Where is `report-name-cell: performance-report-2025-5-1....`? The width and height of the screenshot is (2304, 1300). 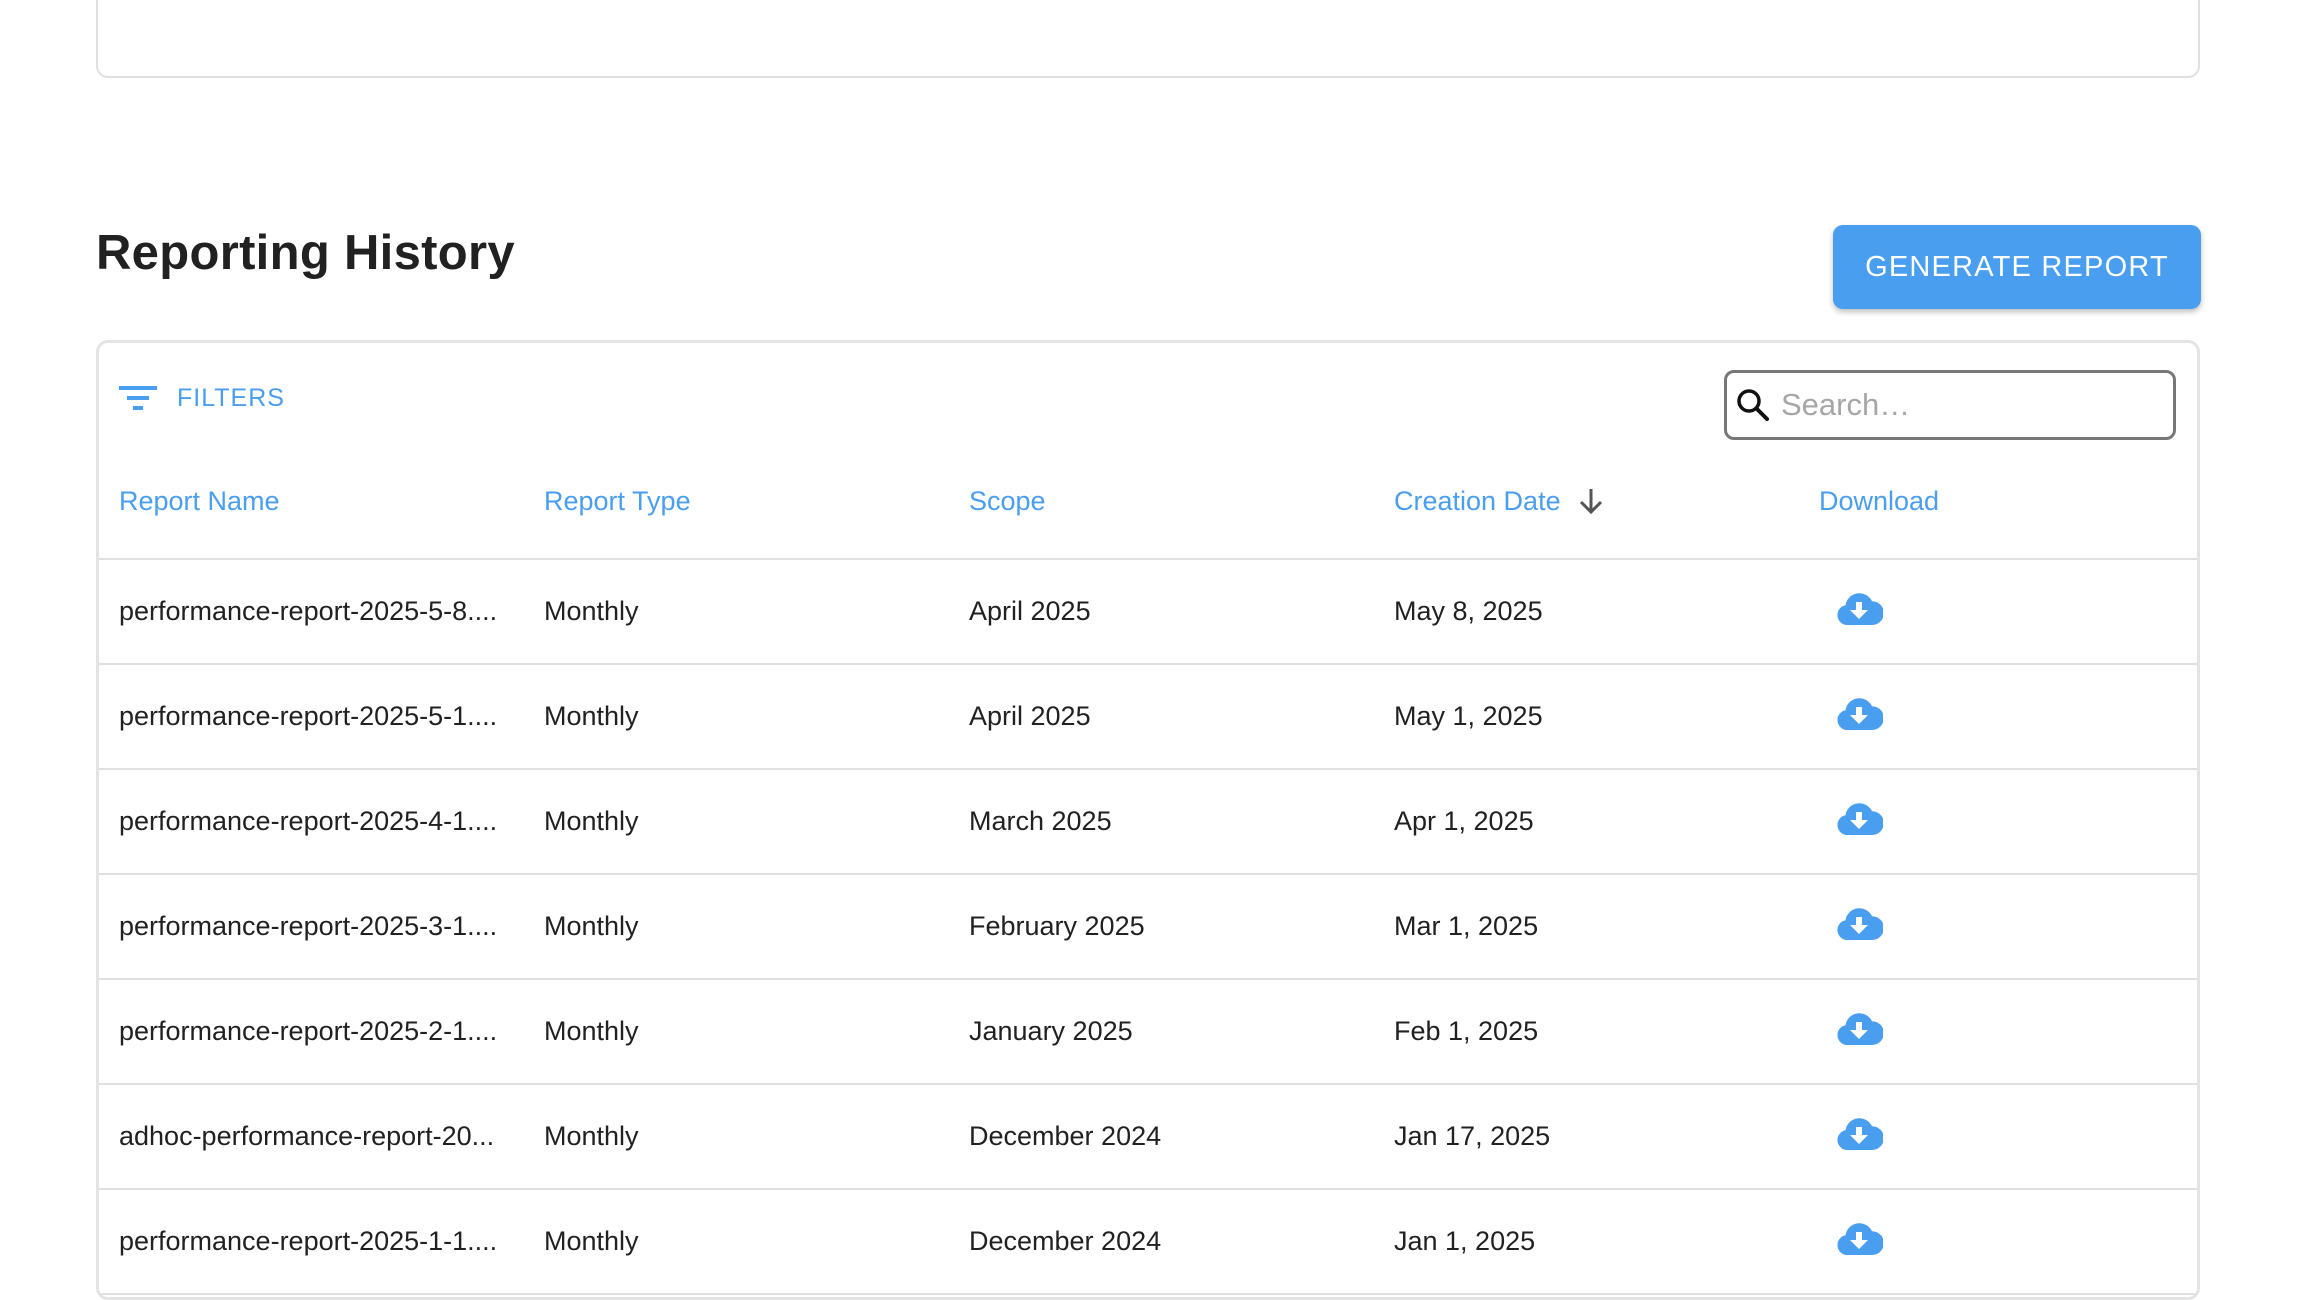 report-name-cell: performance-report-2025-5-1.... is located at coordinates (308, 716).